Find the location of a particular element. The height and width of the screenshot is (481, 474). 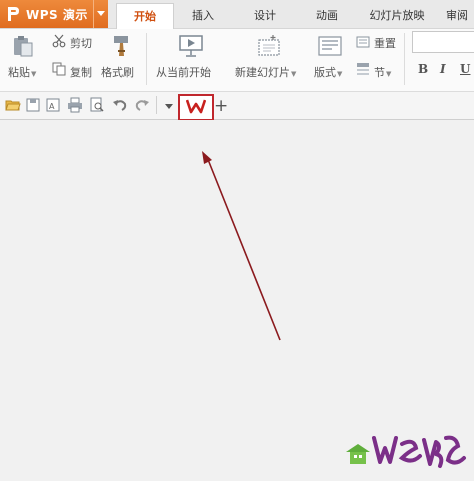

quick-access-toolbar: A is located at coordinates (237, 106).